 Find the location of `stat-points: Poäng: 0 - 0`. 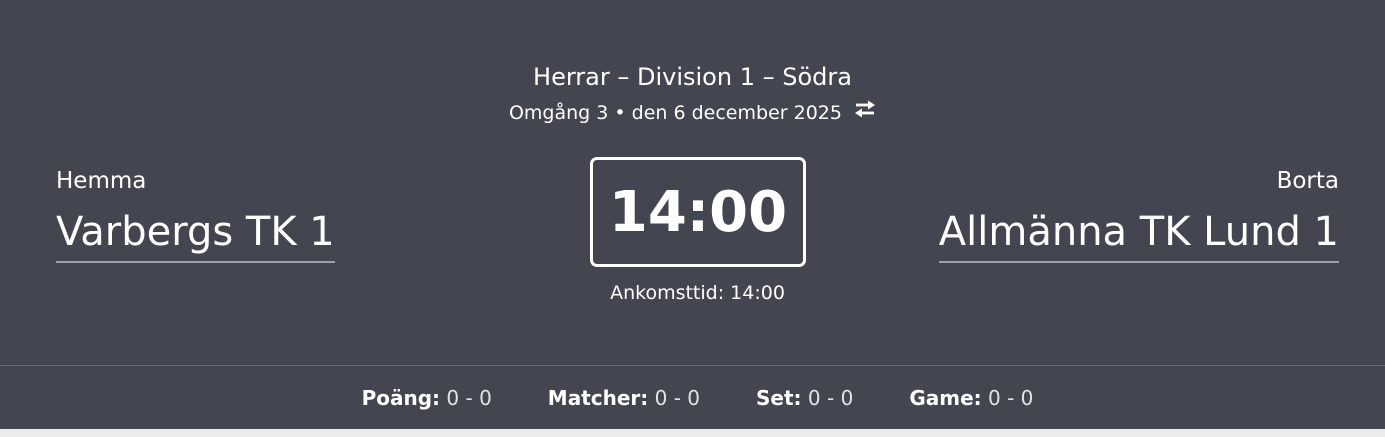

stat-points: Poäng: 0 - 0 is located at coordinates (427, 398).